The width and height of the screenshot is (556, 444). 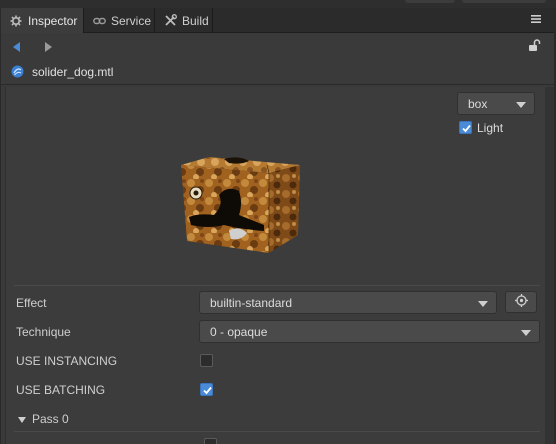 What do you see at coordinates (53, 20) in the screenshot?
I see `tab-label: Inspector` at bounding box center [53, 20].